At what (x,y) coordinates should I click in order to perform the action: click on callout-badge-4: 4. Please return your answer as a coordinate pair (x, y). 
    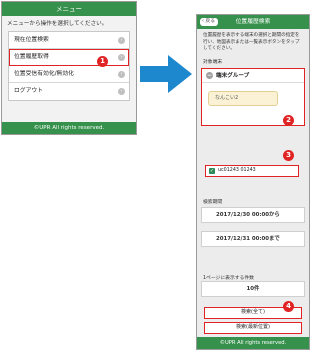
    Looking at the image, I should click on (288, 306).